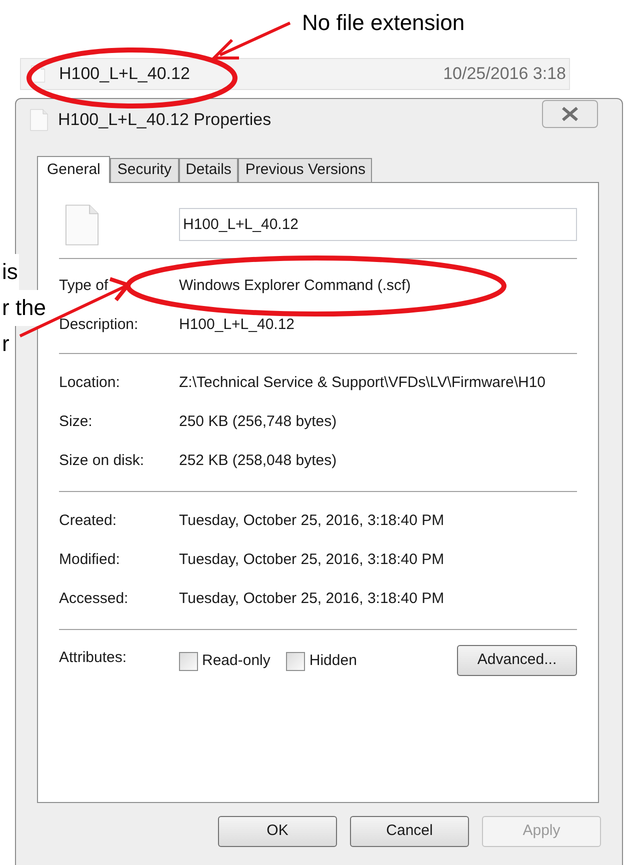  What do you see at coordinates (144, 170) in the screenshot?
I see `tab: Security` at bounding box center [144, 170].